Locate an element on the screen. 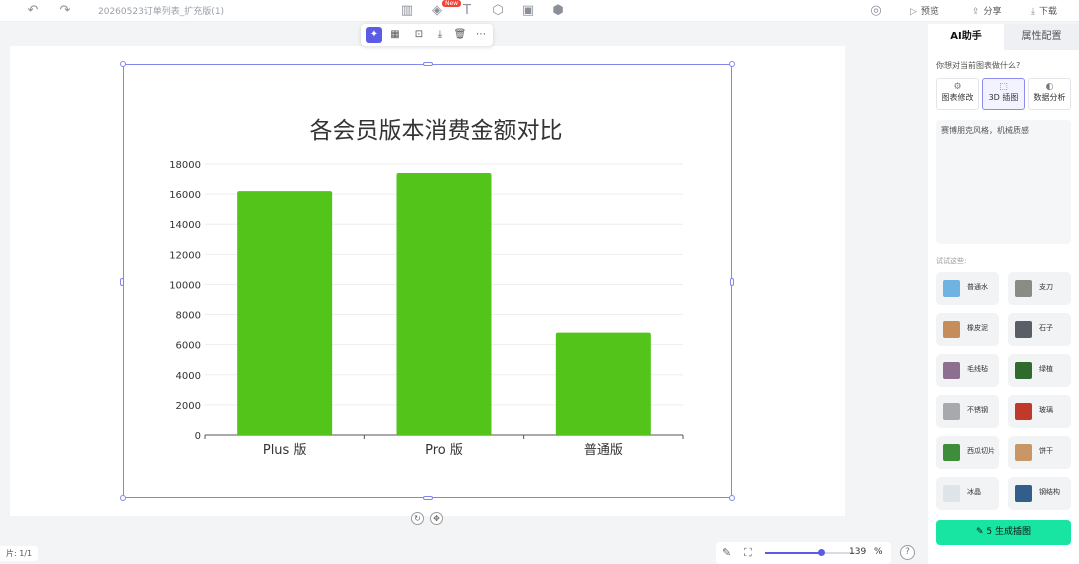 This screenshot has width=1079, height=564. preview-icon: ▷ is located at coordinates (913, 12).